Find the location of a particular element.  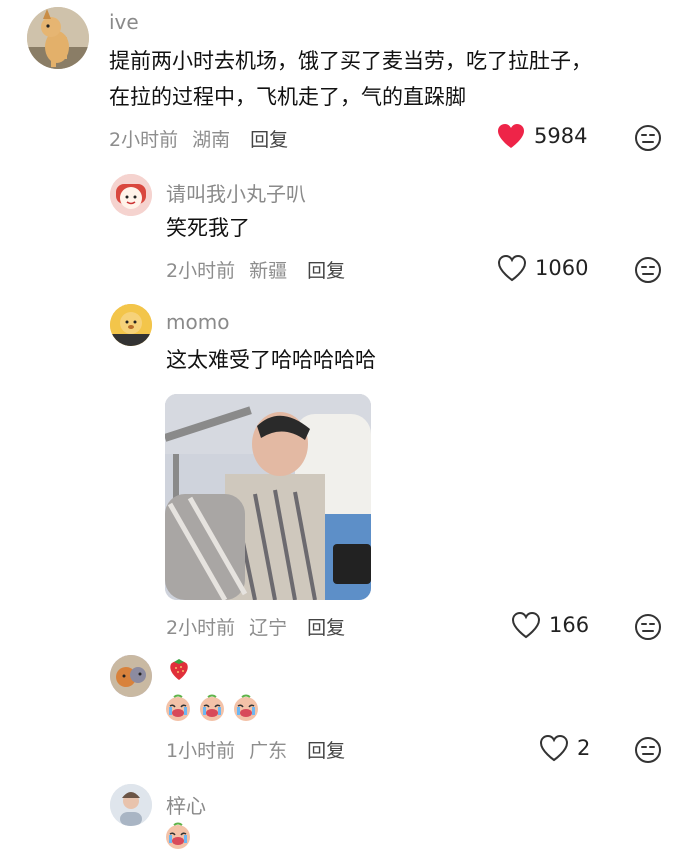

like-button: 2 is located at coordinates (564, 748).